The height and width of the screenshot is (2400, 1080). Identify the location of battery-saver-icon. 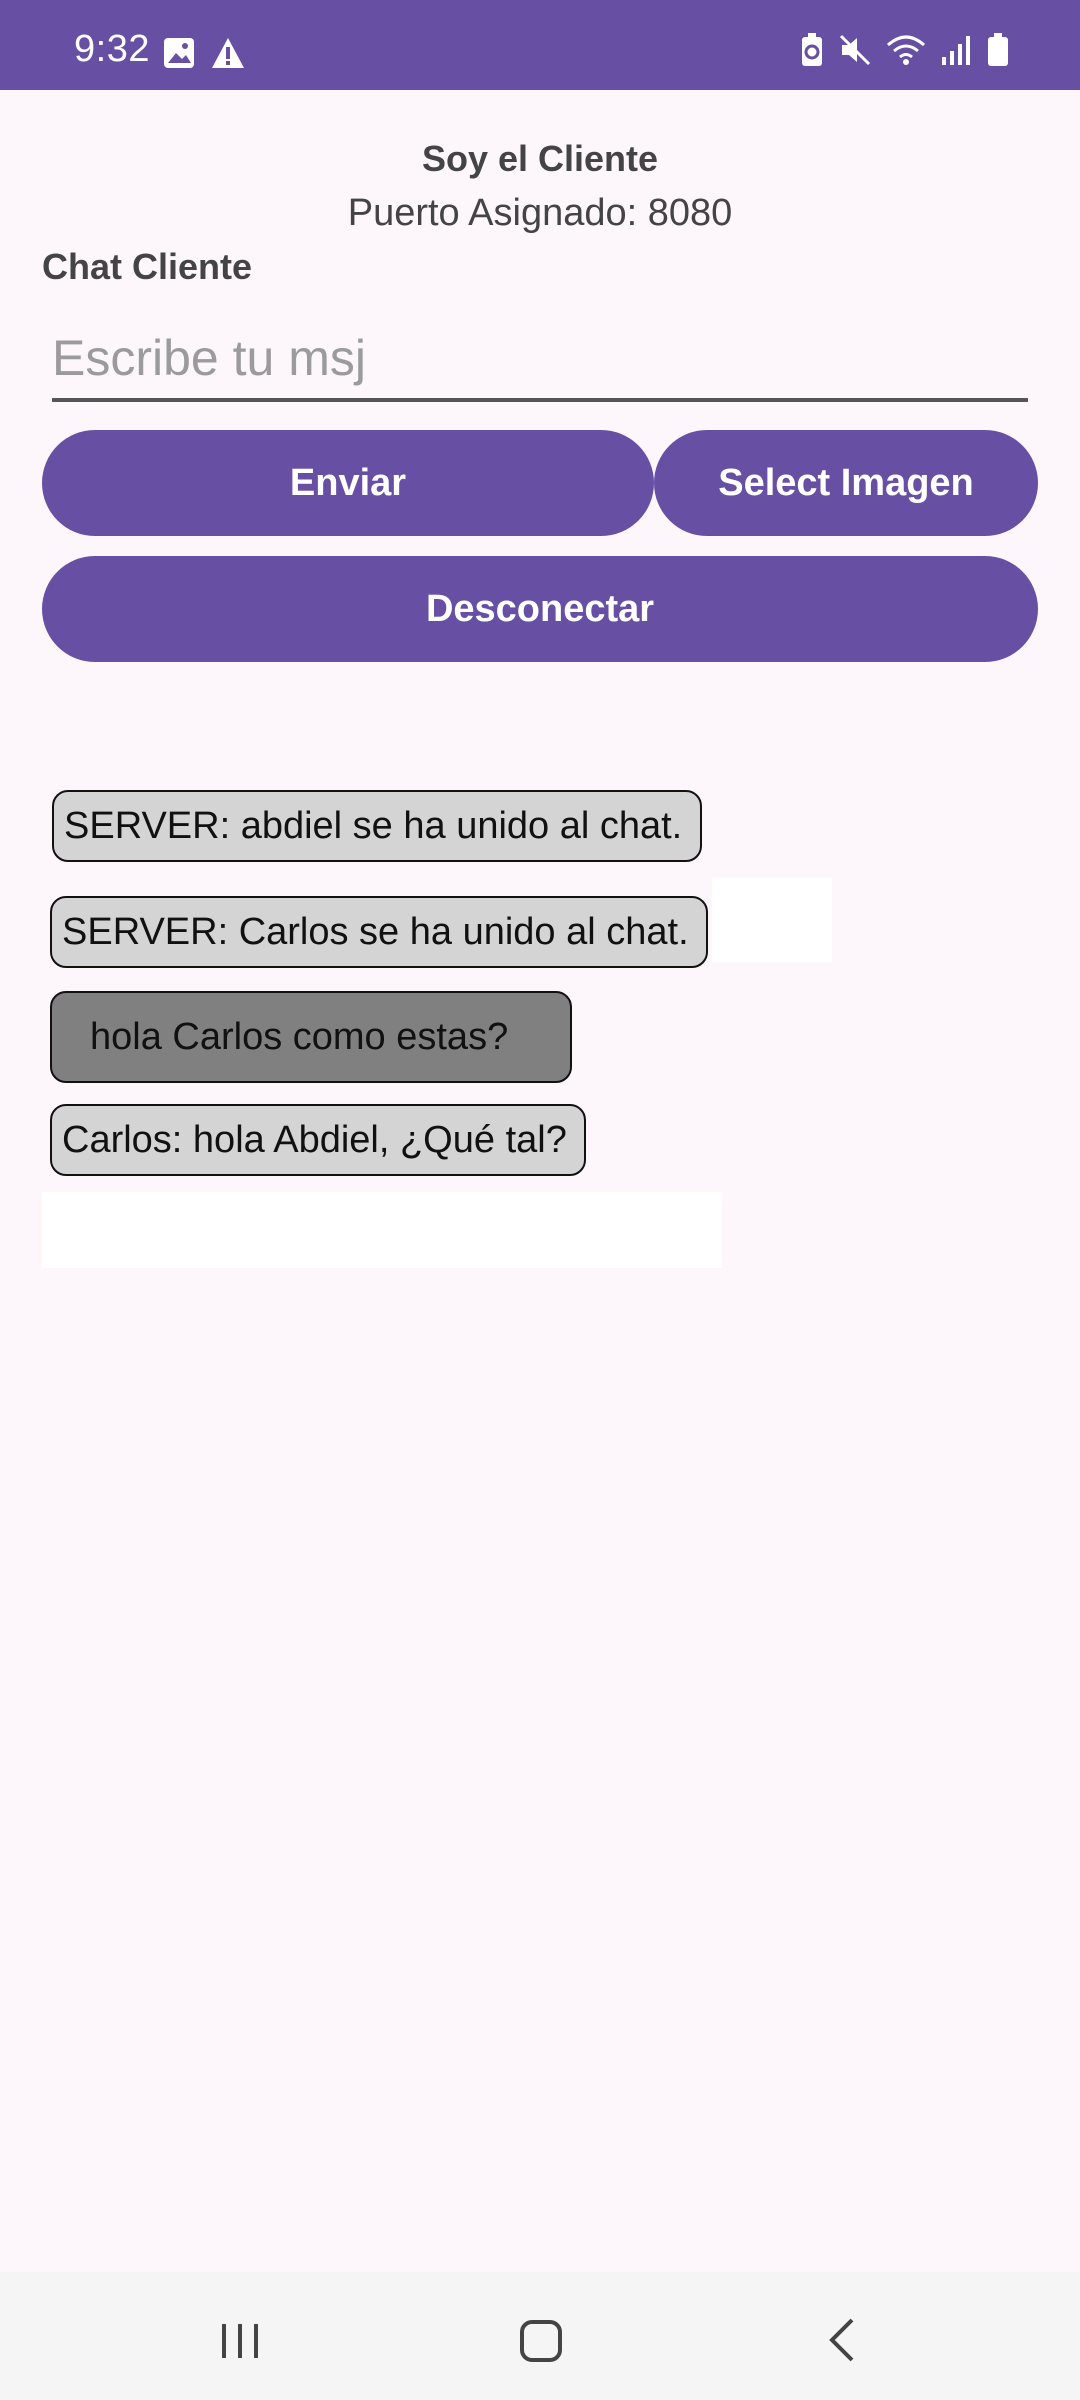
(812, 49).